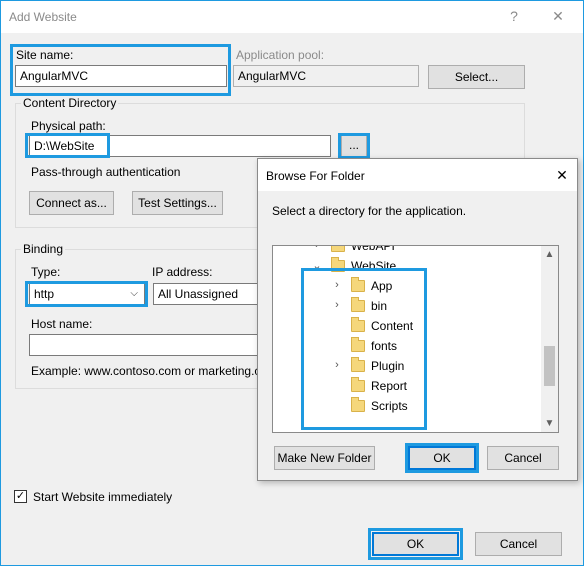 This screenshot has height=566, width=584. Describe the element at coordinates (389, 386) in the screenshot. I see `tree-item-label: Report` at that location.